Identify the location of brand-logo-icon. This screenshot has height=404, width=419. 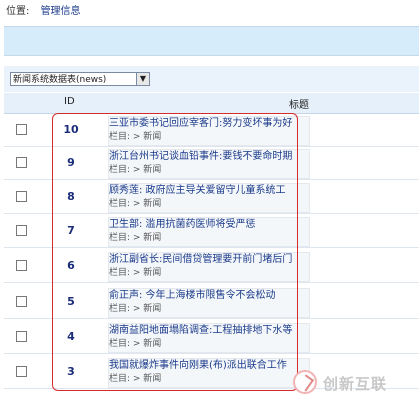
(305, 382).